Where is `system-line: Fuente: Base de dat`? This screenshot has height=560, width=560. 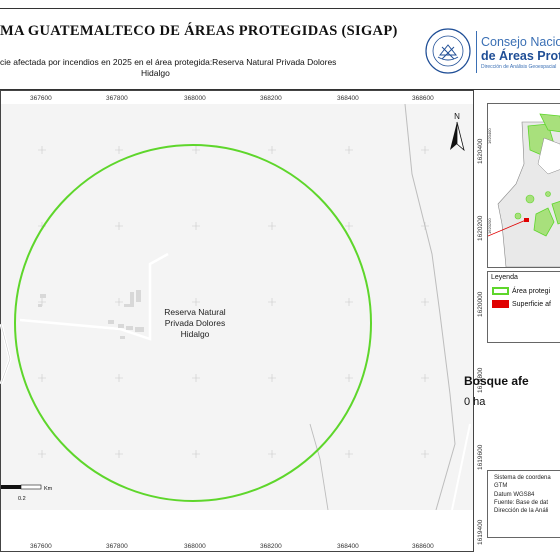
system-line: Fuente: Base de dat is located at coordinates (521, 502).